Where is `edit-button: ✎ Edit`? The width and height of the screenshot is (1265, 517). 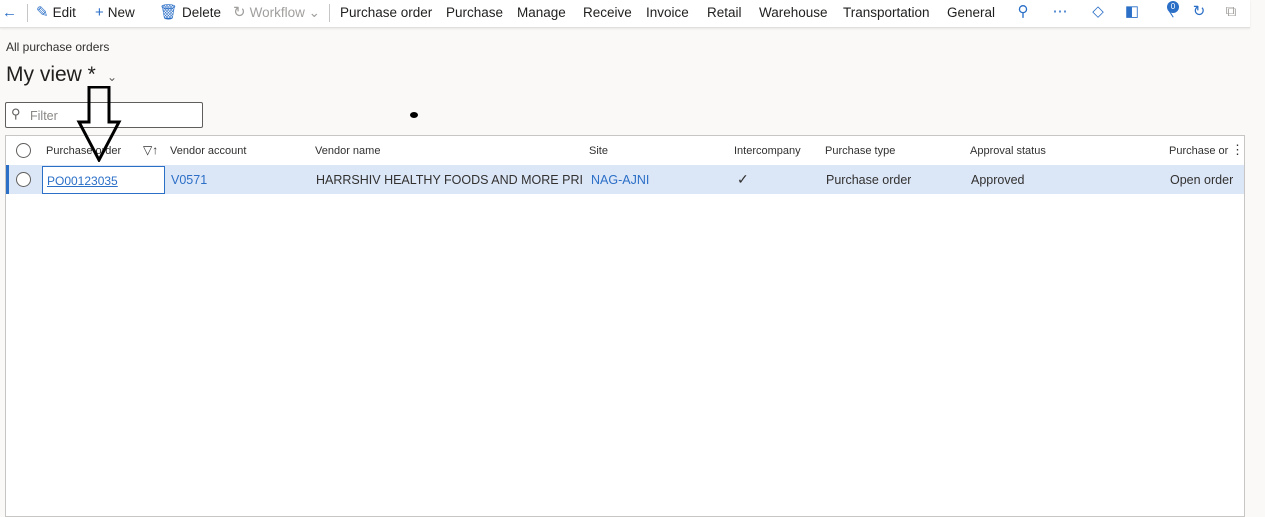 edit-button: ✎ Edit is located at coordinates (56, 12).